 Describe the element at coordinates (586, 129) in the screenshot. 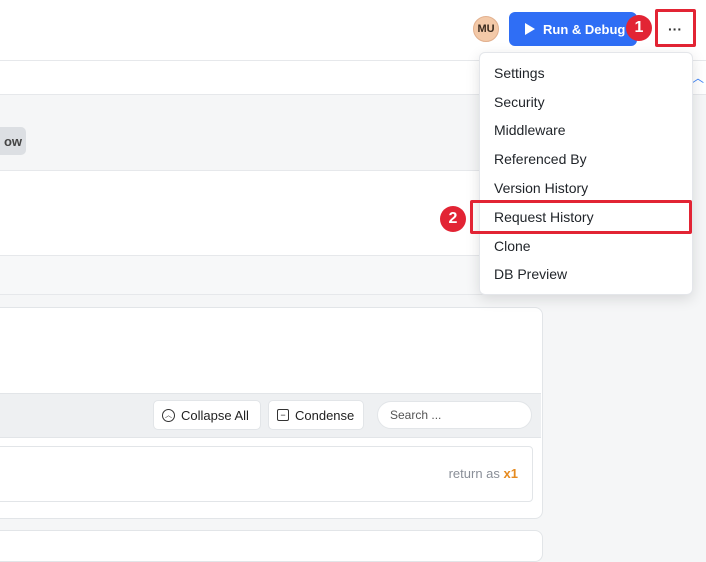

I see `menu-item-middleware: Middleware` at that location.